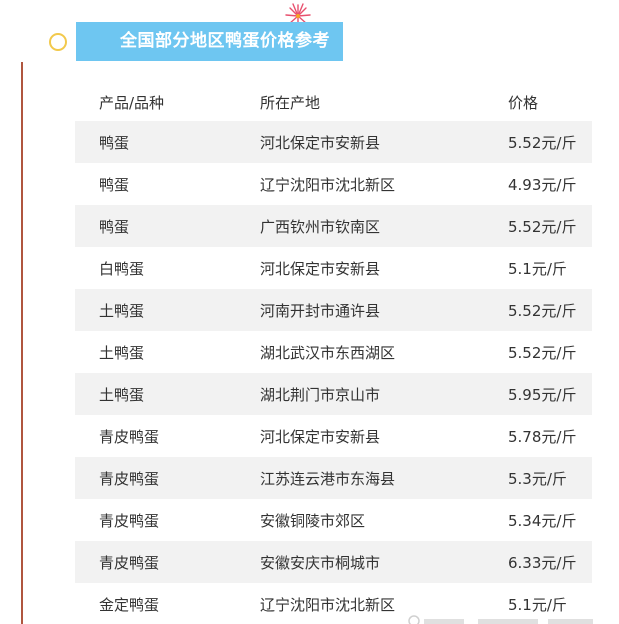 The width and height of the screenshot is (619, 624). What do you see at coordinates (225, 41) in the screenshot?
I see `section-title: 全国部分地区鸭蛋价格参考` at bounding box center [225, 41].